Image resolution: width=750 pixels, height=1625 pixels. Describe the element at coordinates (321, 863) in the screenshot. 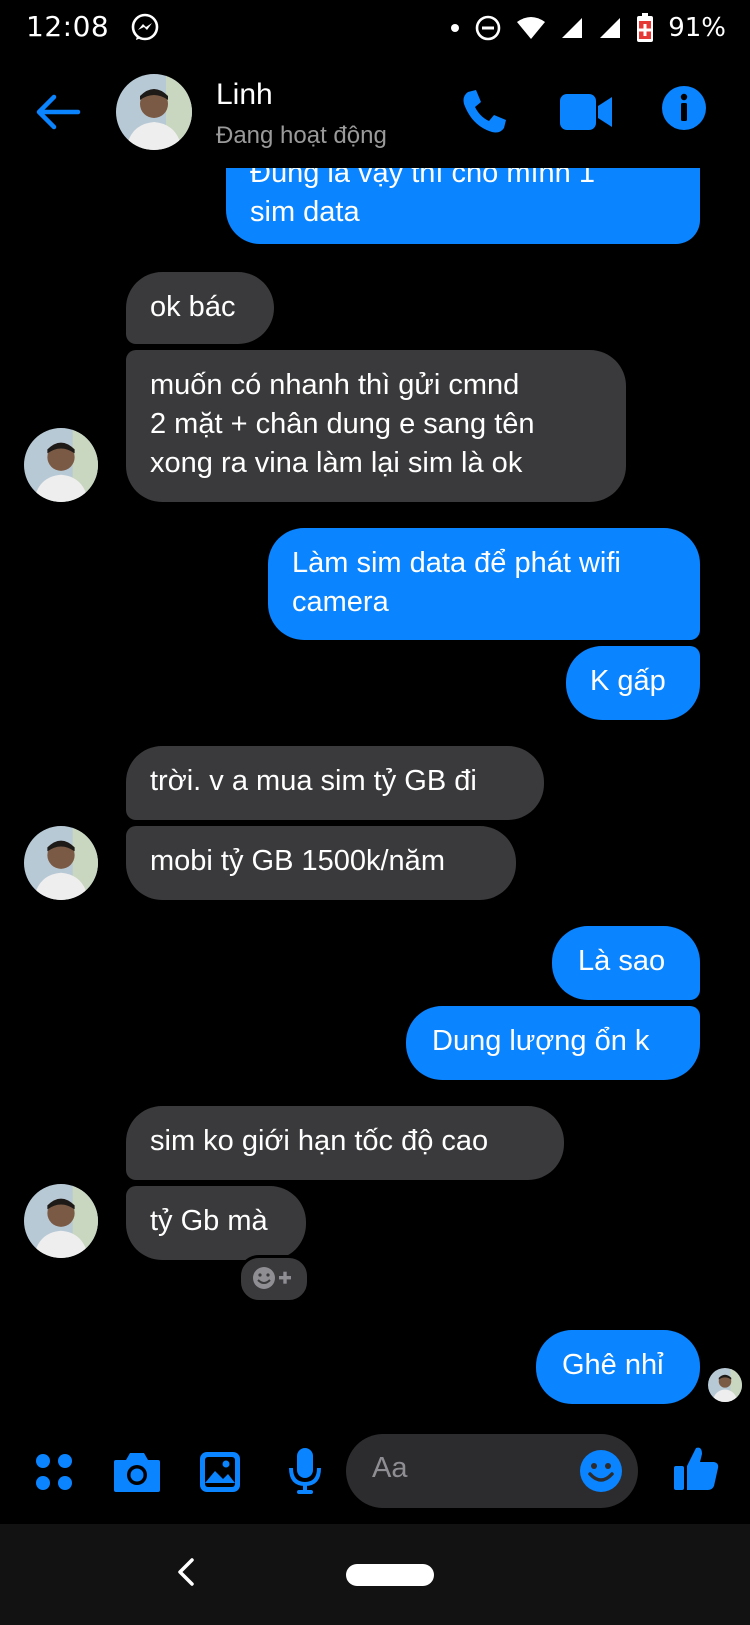

I see `incoming-message: mobi tỷ GB 1500k/năm` at that location.